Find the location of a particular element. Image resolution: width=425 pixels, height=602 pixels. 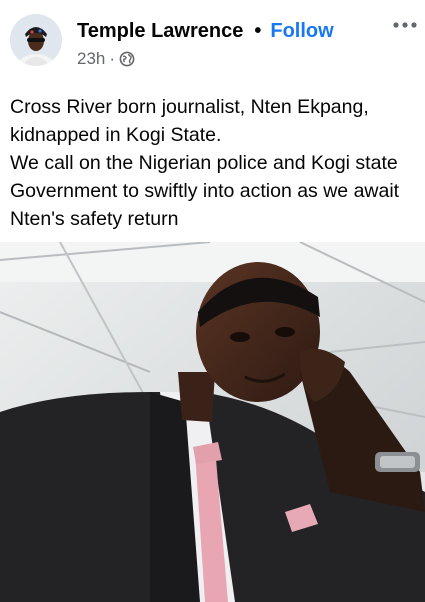

author-line: Temple Lawrence • Follow is located at coordinates (205, 31).